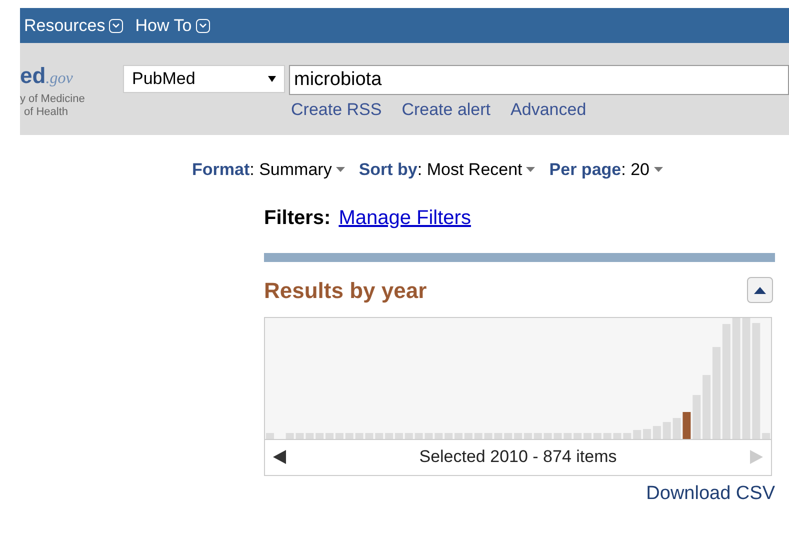 The width and height of the screenshot is (789, 533). I want to click on previous-arrow-icon, so click(280, 457).